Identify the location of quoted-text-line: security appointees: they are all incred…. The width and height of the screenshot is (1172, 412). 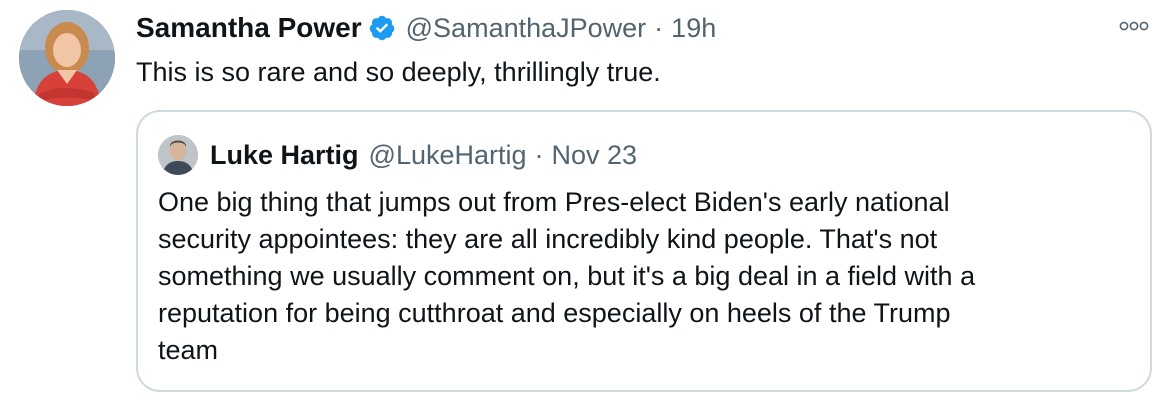
(548, 239).